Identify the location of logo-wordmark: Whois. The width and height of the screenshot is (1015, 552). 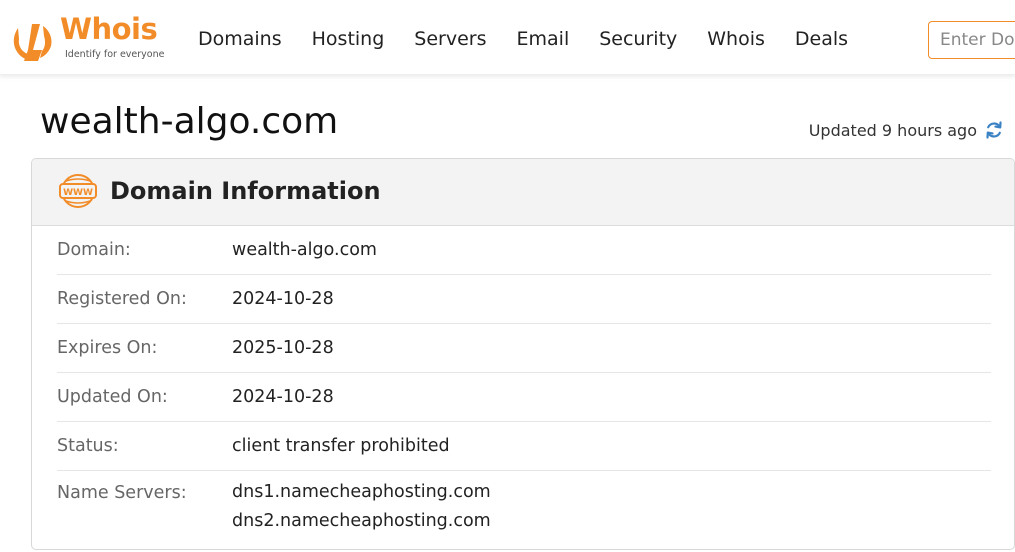
(109, 29).